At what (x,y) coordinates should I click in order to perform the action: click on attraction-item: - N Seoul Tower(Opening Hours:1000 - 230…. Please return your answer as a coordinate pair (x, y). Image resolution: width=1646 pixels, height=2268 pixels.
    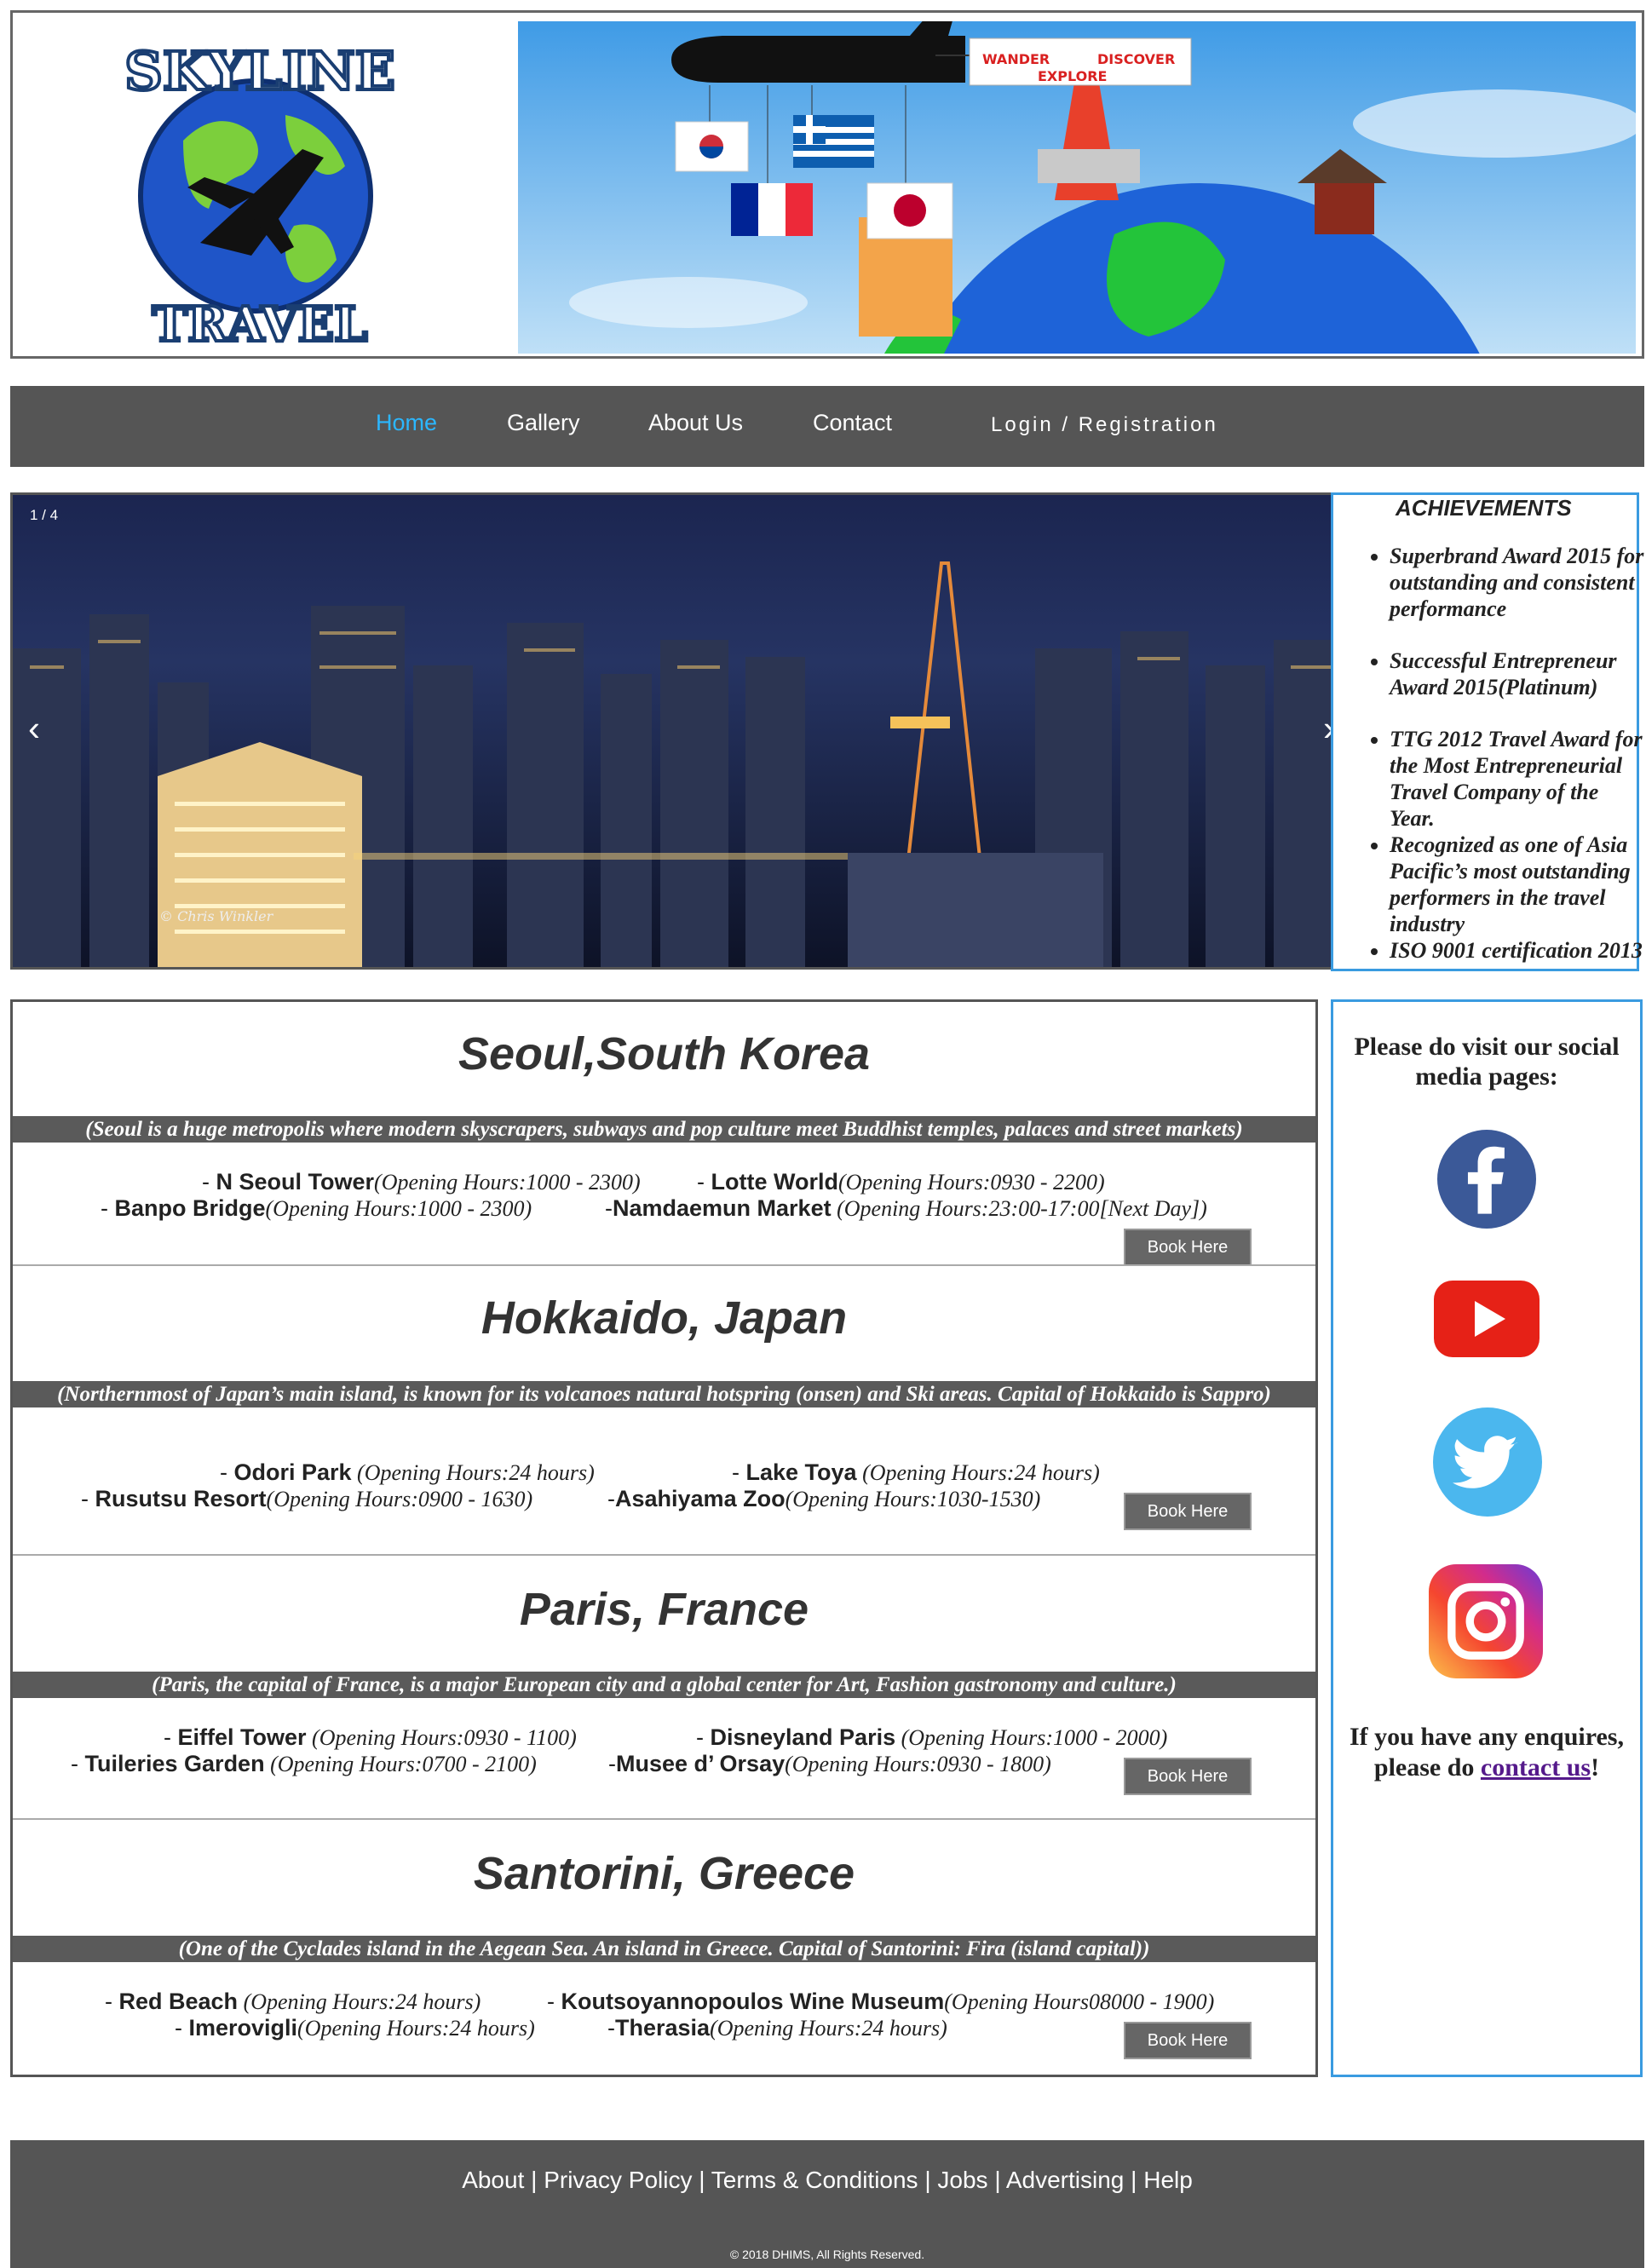
    Looking at the image, I should click on (421, 1181).